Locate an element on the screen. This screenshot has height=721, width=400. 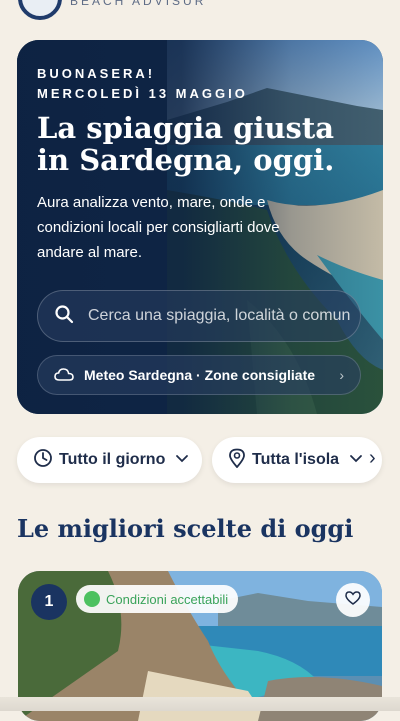
meteo-button: Meteo Sardegna · Zone consigliate › is located at coordinates (199, 375).